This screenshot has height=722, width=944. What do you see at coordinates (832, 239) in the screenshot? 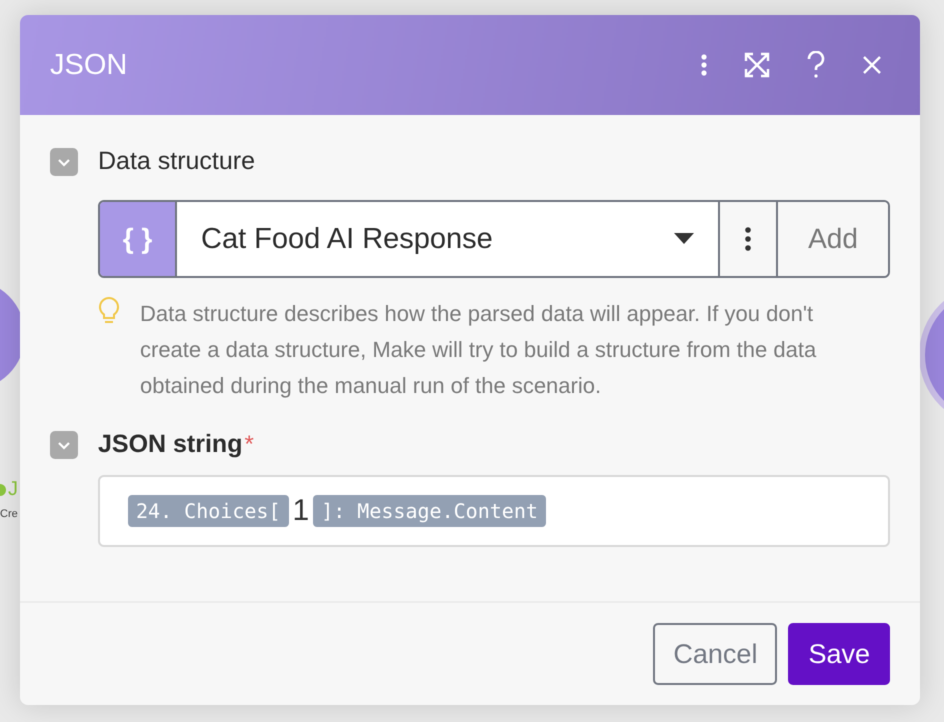
I see `add-button: Add` at bounding box center [832, 239].